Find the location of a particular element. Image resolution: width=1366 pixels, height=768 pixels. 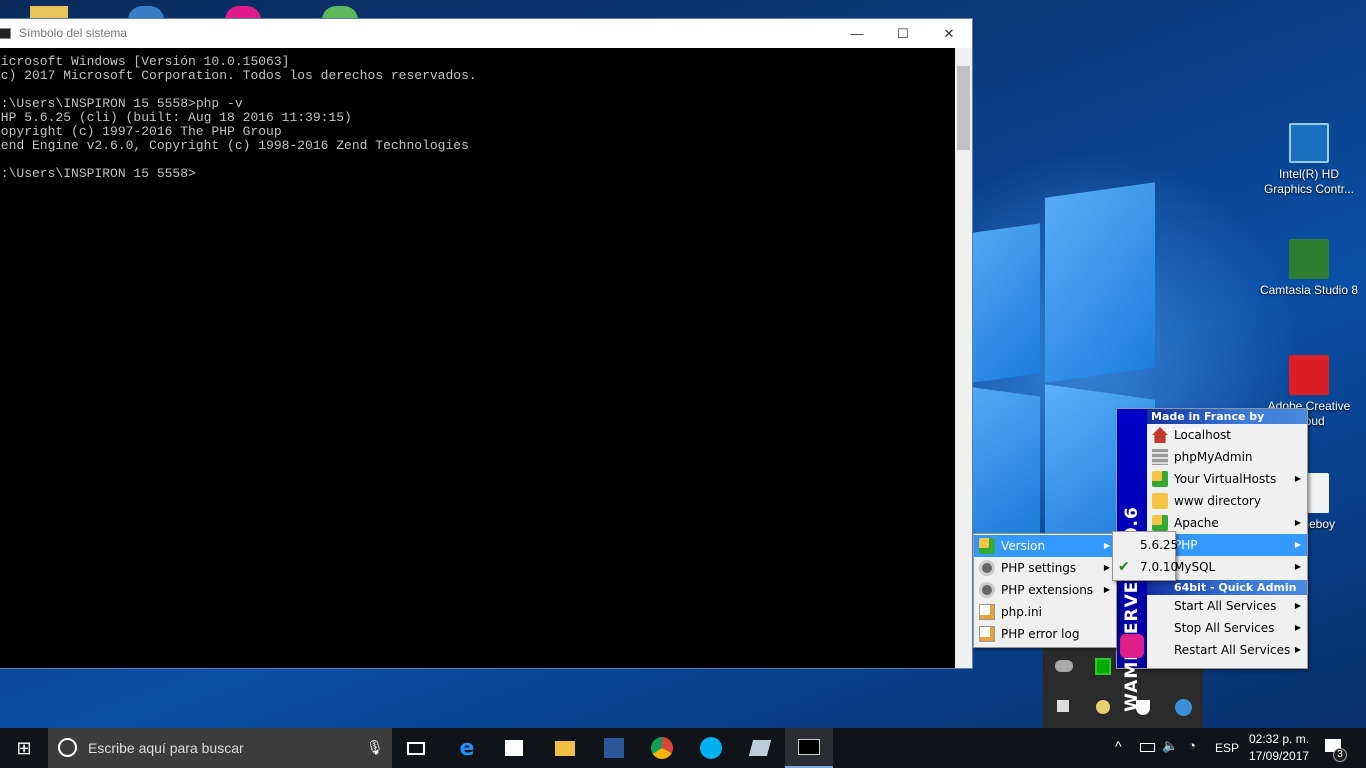

menu-item: Start All Services ▶ is located at coordinates (1227, 606).